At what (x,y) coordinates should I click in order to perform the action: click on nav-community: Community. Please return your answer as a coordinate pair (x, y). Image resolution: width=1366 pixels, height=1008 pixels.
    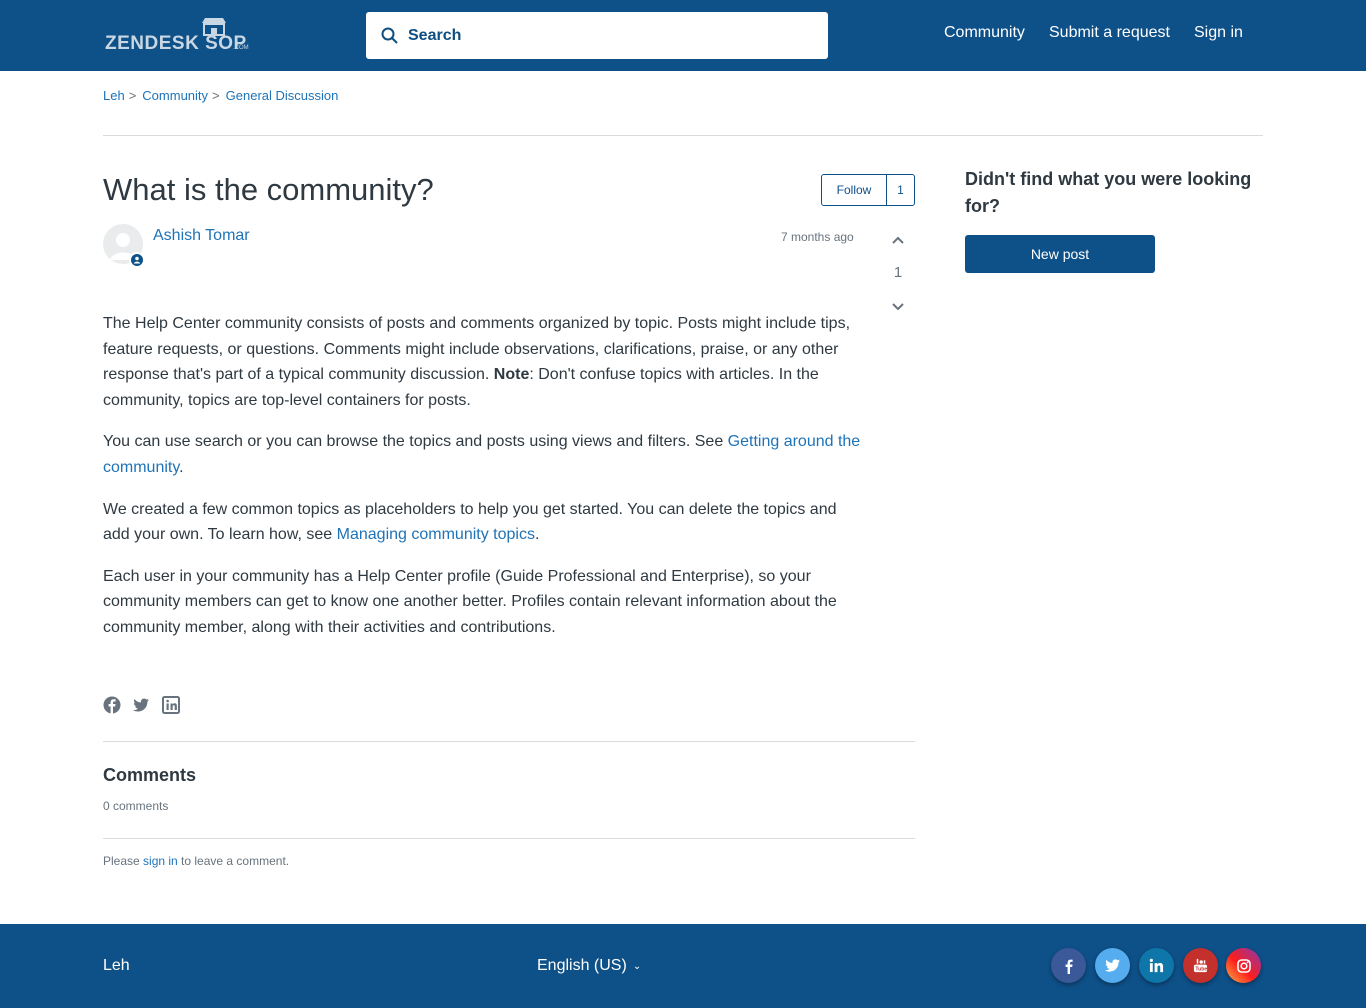
    Looking at the image, I should click on (984, 33).